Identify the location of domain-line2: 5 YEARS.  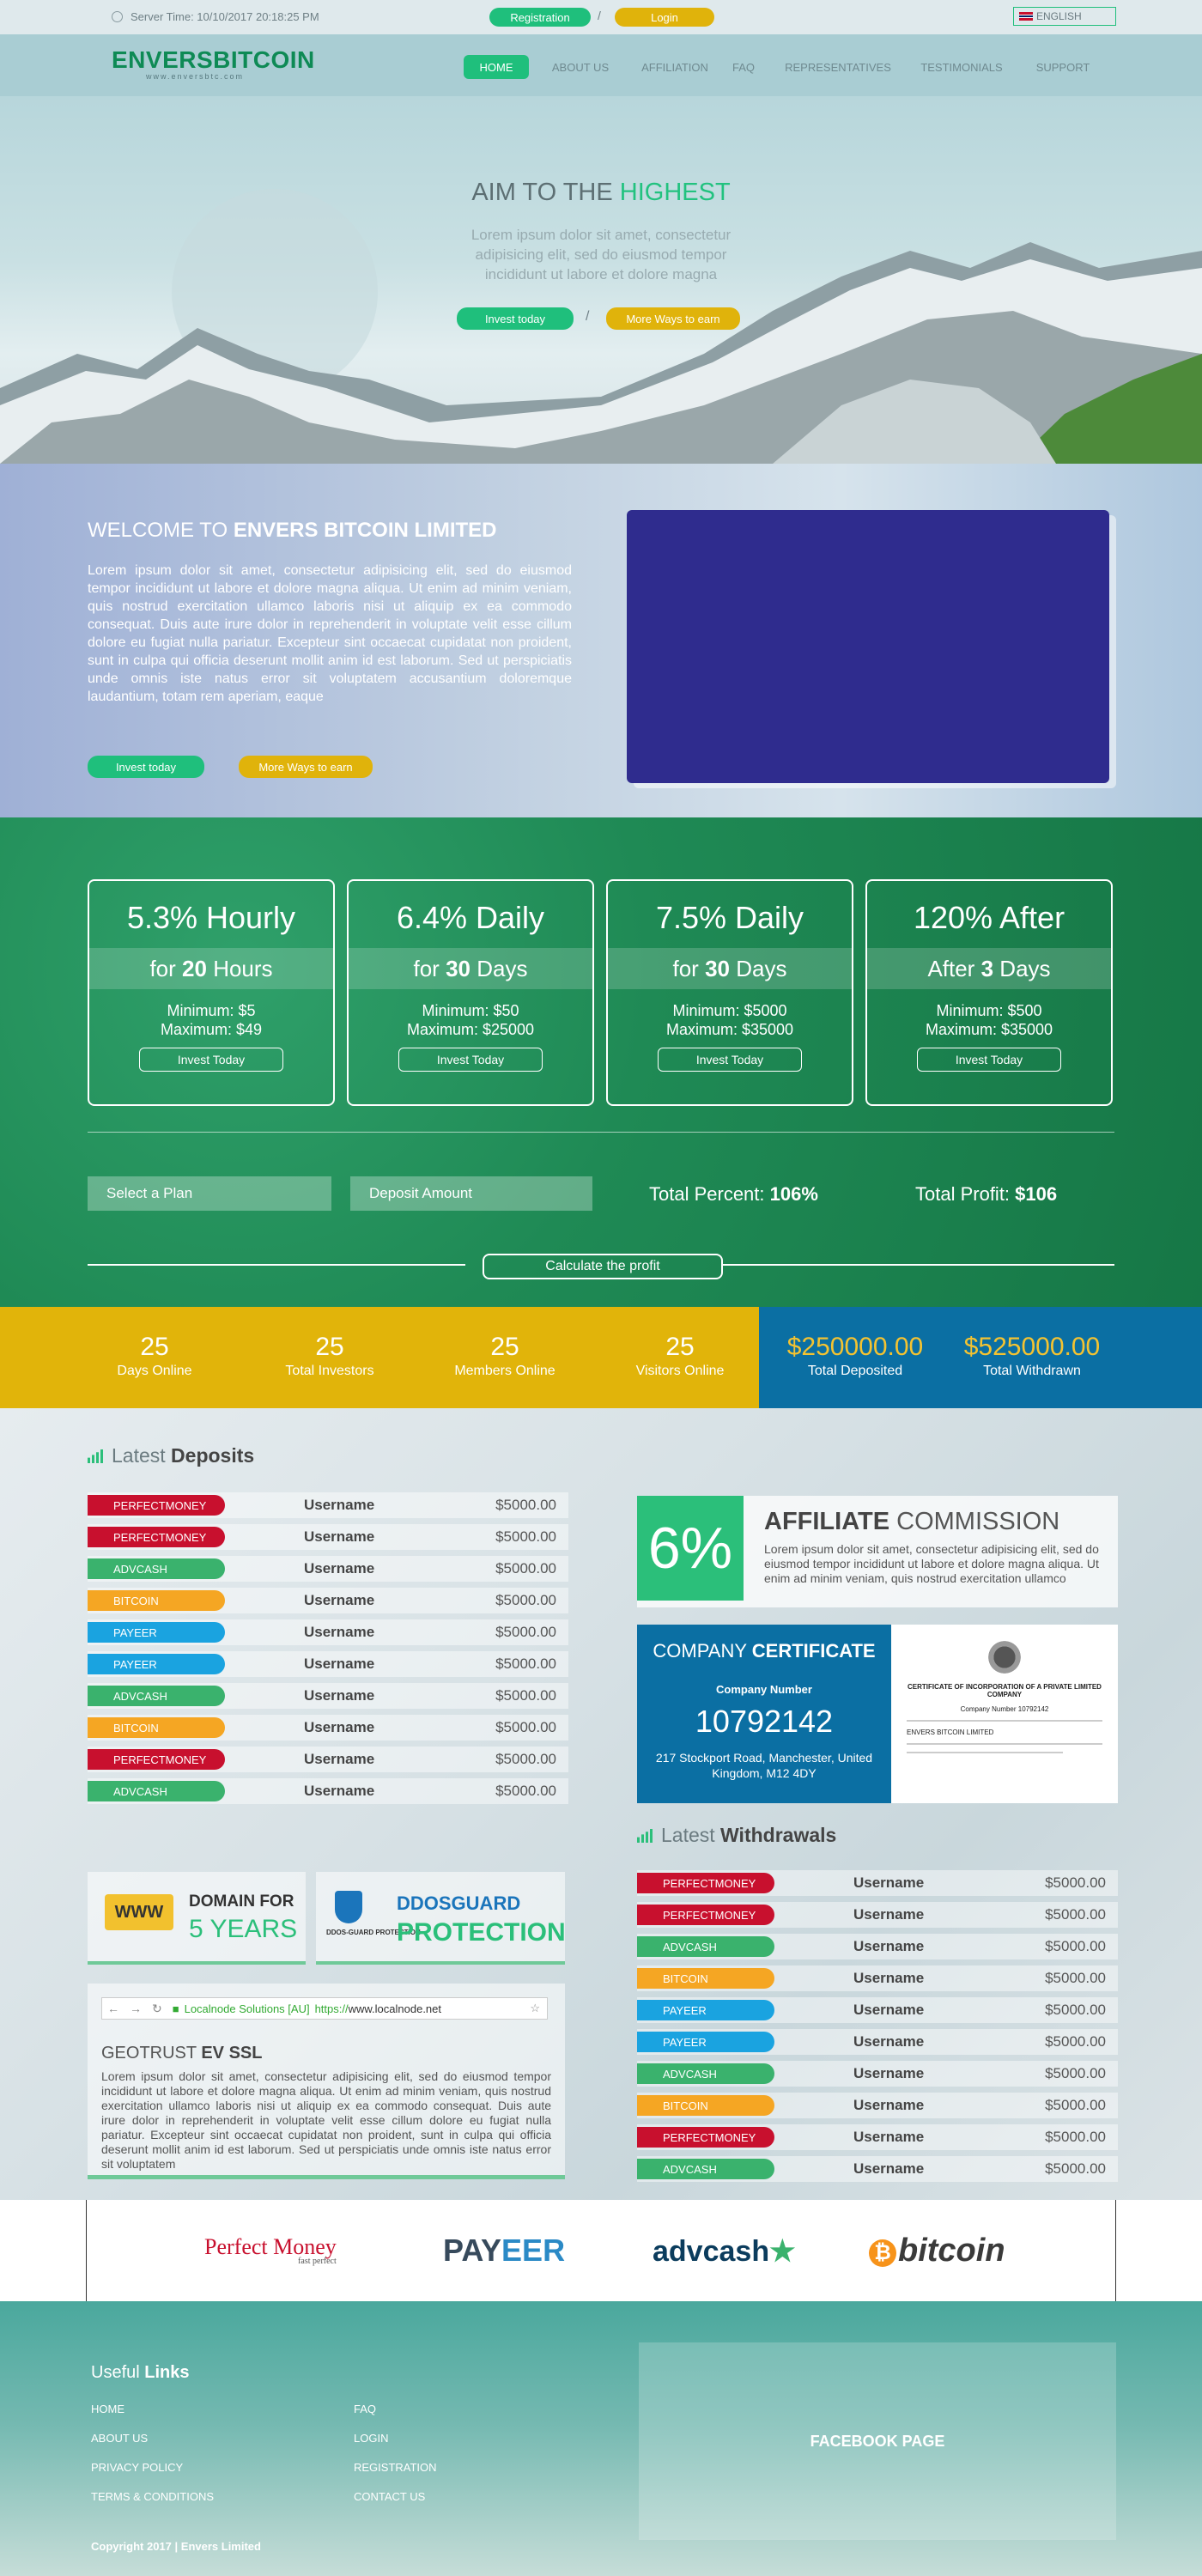
(243, 1929).